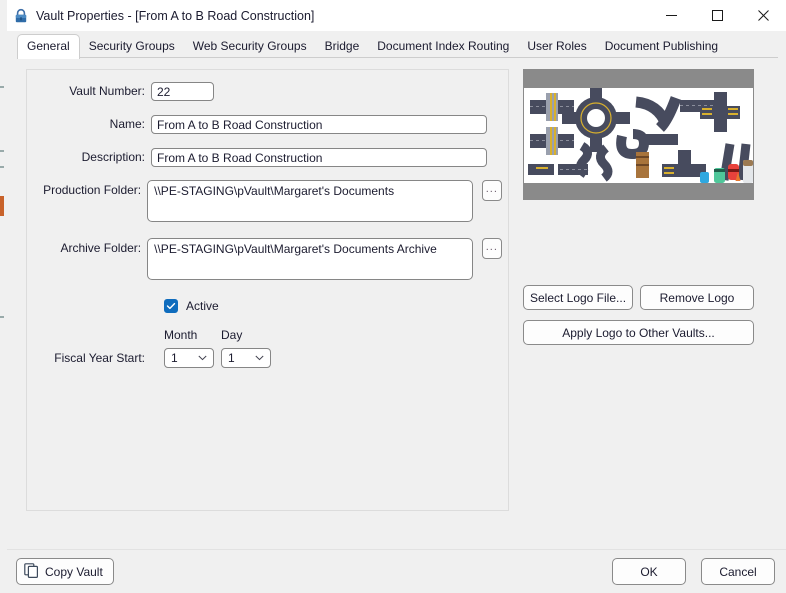  I want to click on footer-bar: Copy Vault OK Cancel, so click(396, 571).